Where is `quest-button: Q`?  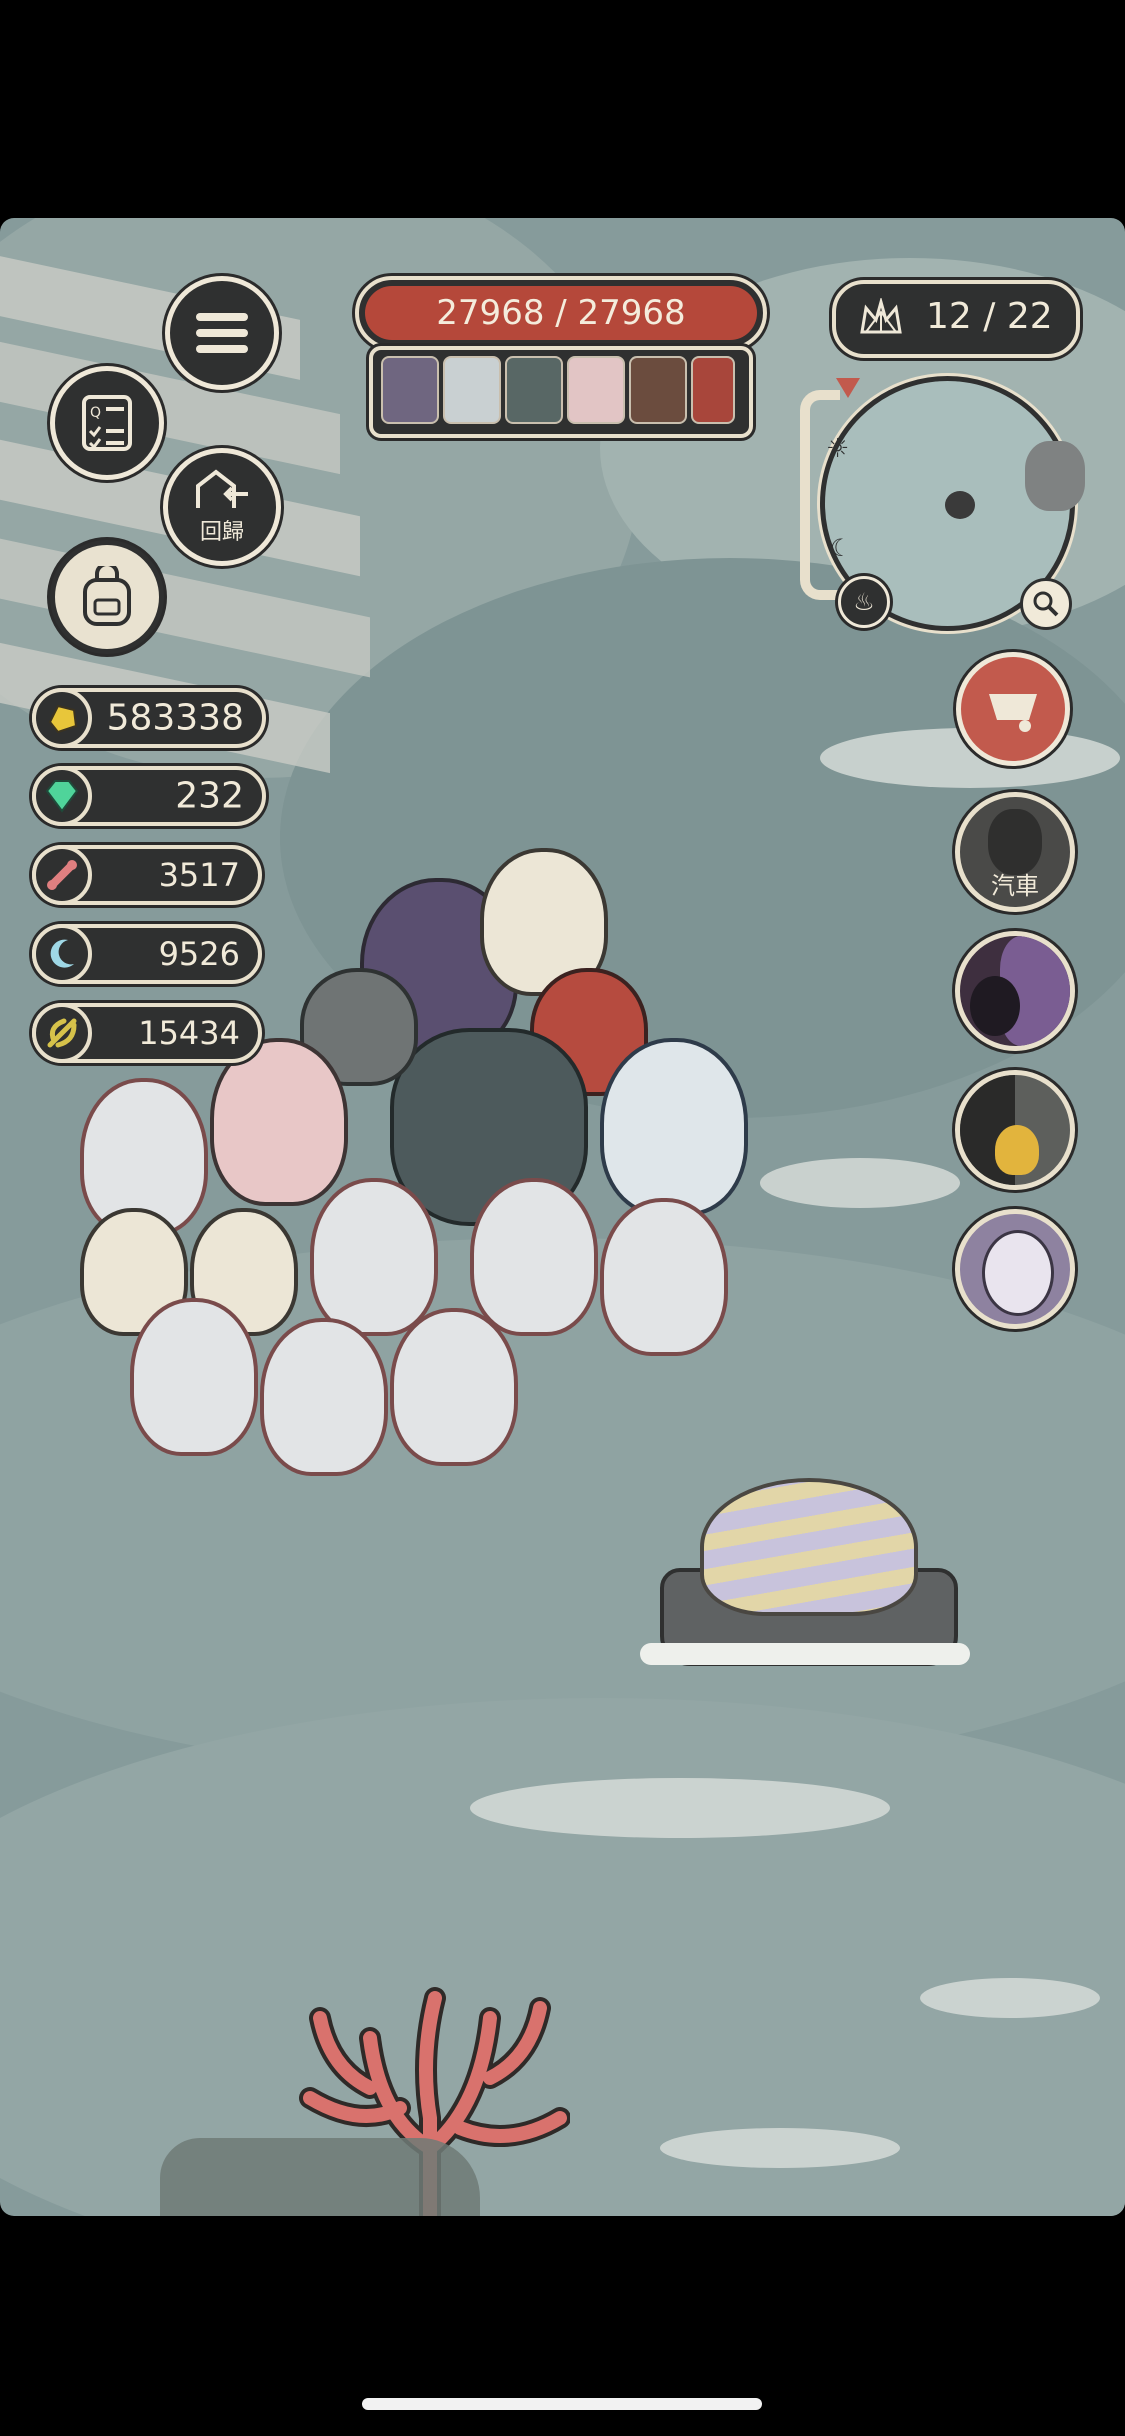
quest-button: Q is located at coordinates (107, 423).